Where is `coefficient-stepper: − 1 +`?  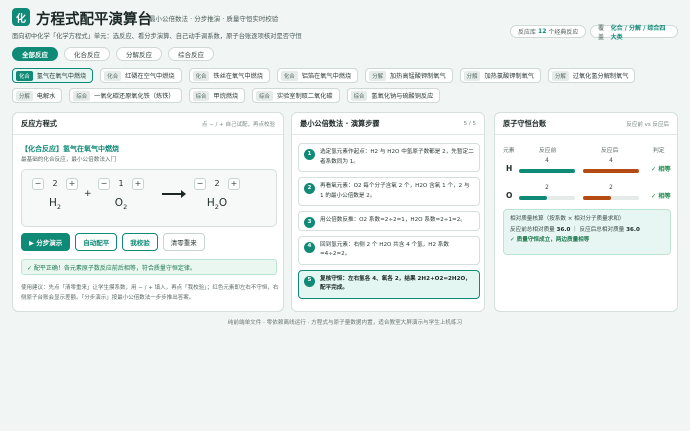
coefficient-stepper: − 1 + is located at coordinates (121, 183).